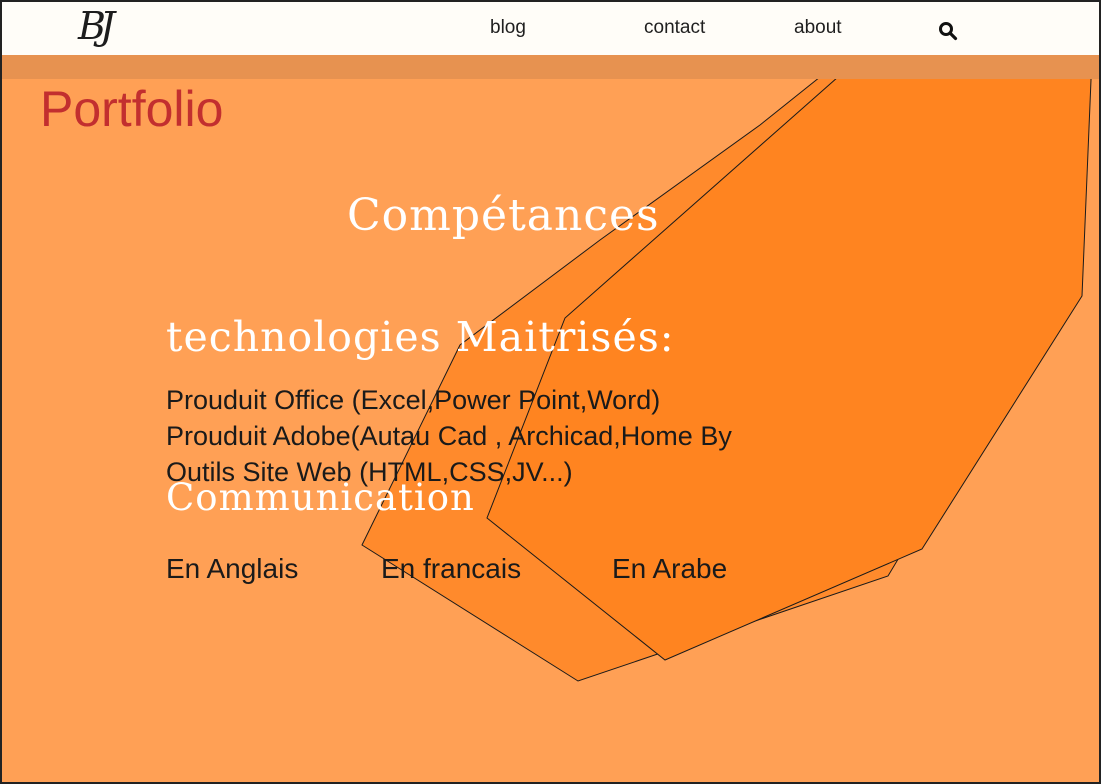 This screenshot has height=784, width=1101. Describe the element at coordinates (674, 28) in the screenshot. I see `nav-link-contact: contact` at that location.